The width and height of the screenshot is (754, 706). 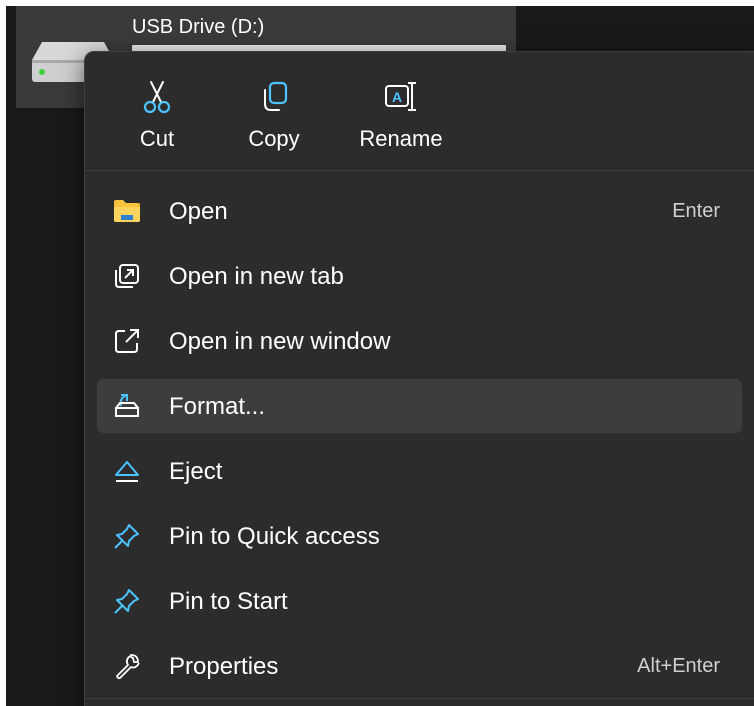 I want to click on copy-label: Copy, so click(x=274, y=138).